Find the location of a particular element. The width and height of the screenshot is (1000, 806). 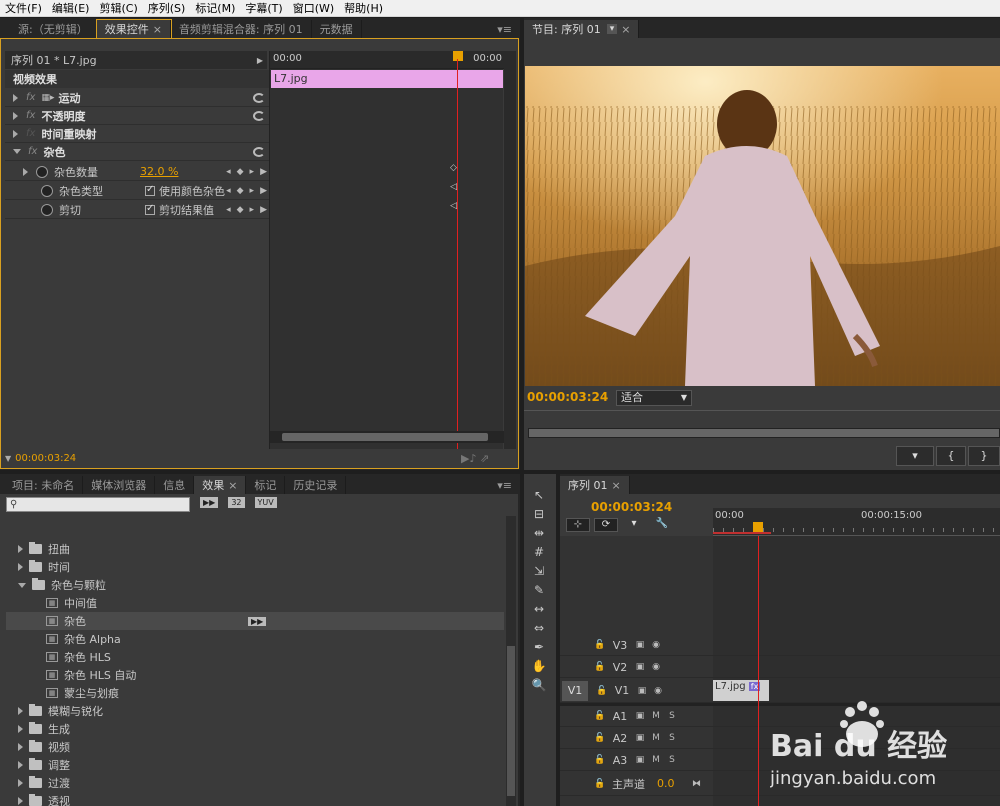

menu-file: 文件(F) is located at coordinates (23, 8).